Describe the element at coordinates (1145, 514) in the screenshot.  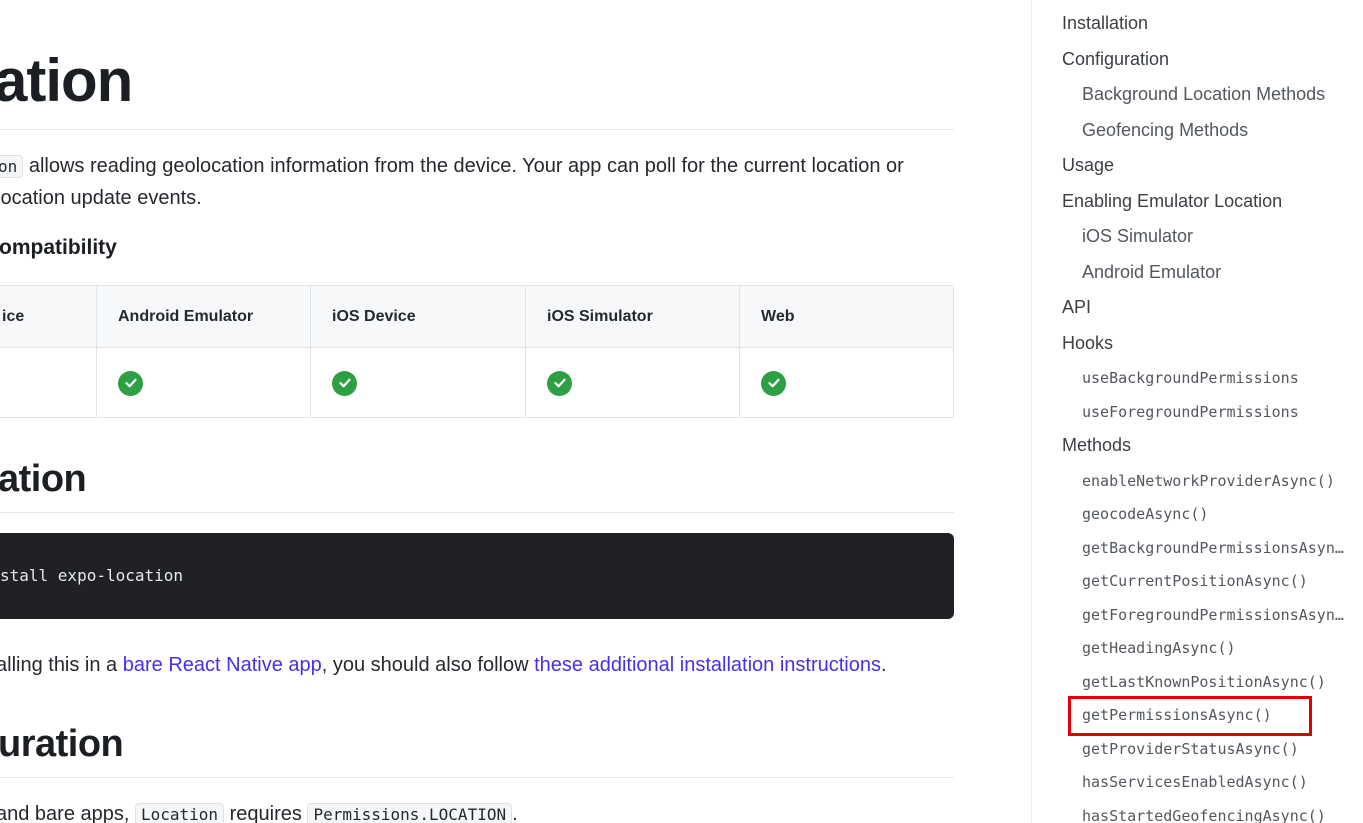
I see `toc-item-geocode-async: geocodeAsync()` at that location.